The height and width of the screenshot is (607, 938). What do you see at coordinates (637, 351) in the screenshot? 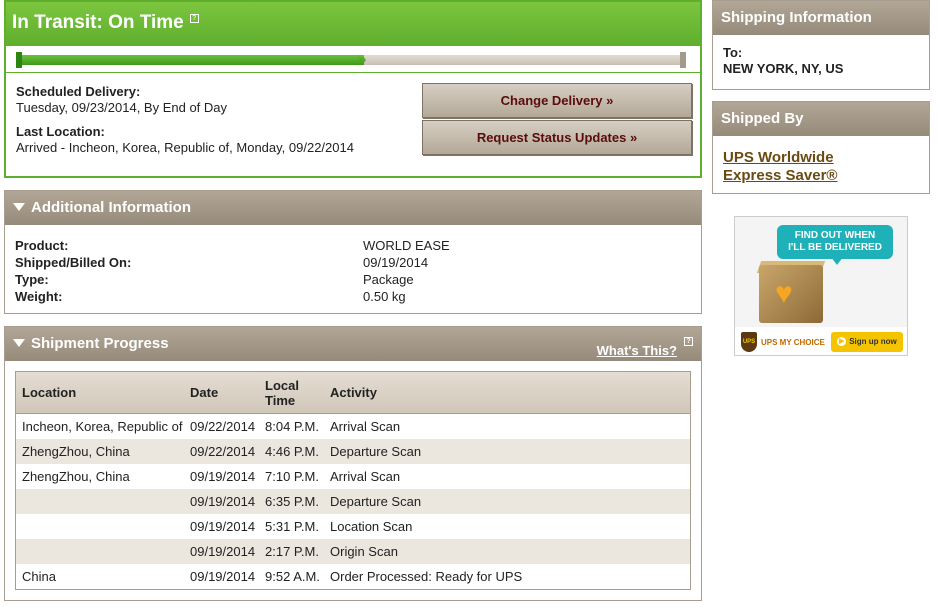
I see `whats-this-link: What's This?` at bounding box center [637, 351].